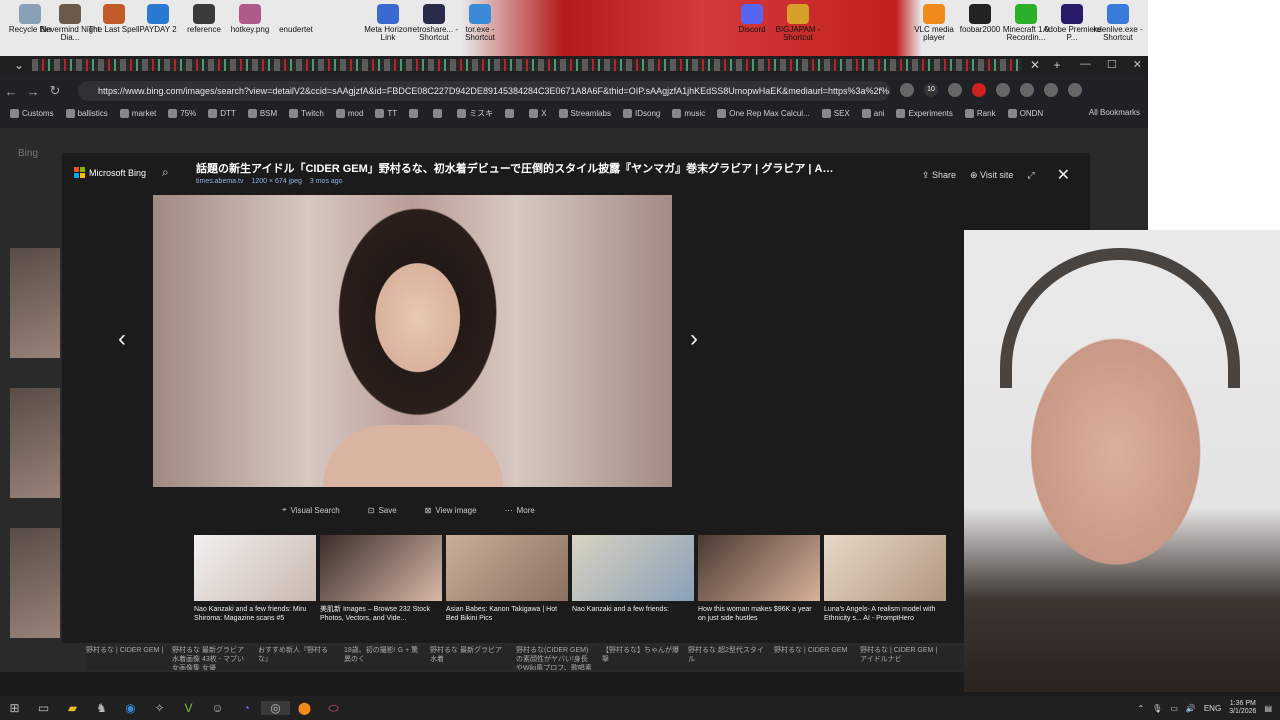  What do you see at coordinates (130, 708) in the screenshot?
I see `browser-icon: ◉` at bounding box center [130, 708].